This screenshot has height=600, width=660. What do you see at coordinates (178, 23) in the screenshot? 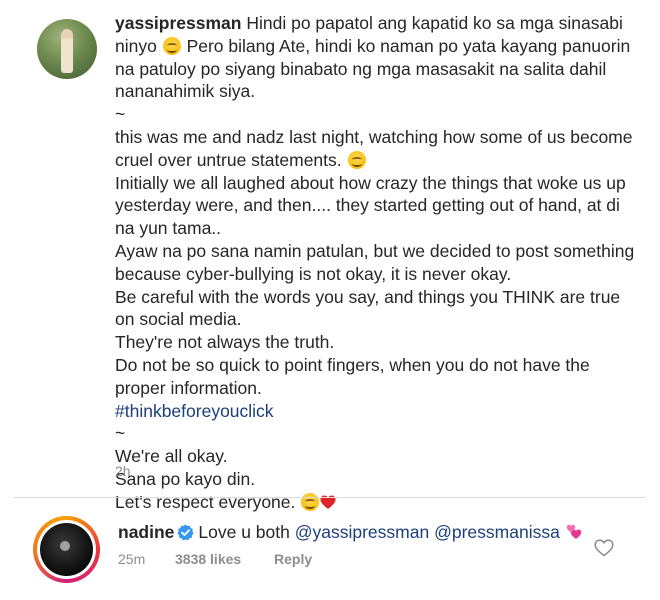
I see `post-username: yassipressman` at bounding box center [178, 23].